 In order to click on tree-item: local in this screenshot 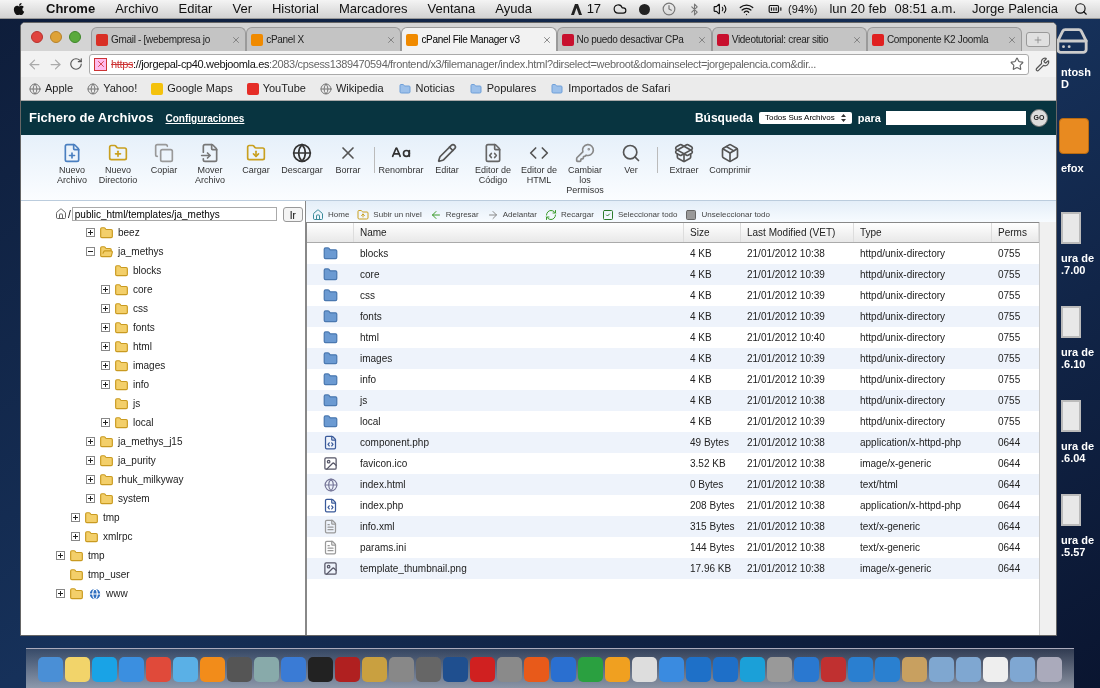, I will do `click(143, 422)`.